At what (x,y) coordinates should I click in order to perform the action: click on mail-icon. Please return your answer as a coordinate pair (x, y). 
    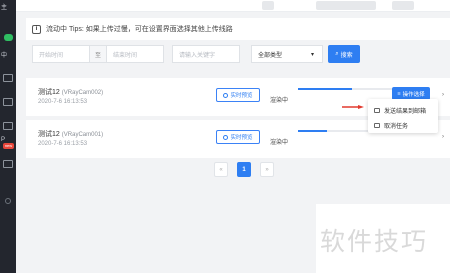
    Looking at the image, I should click on (377, 110).